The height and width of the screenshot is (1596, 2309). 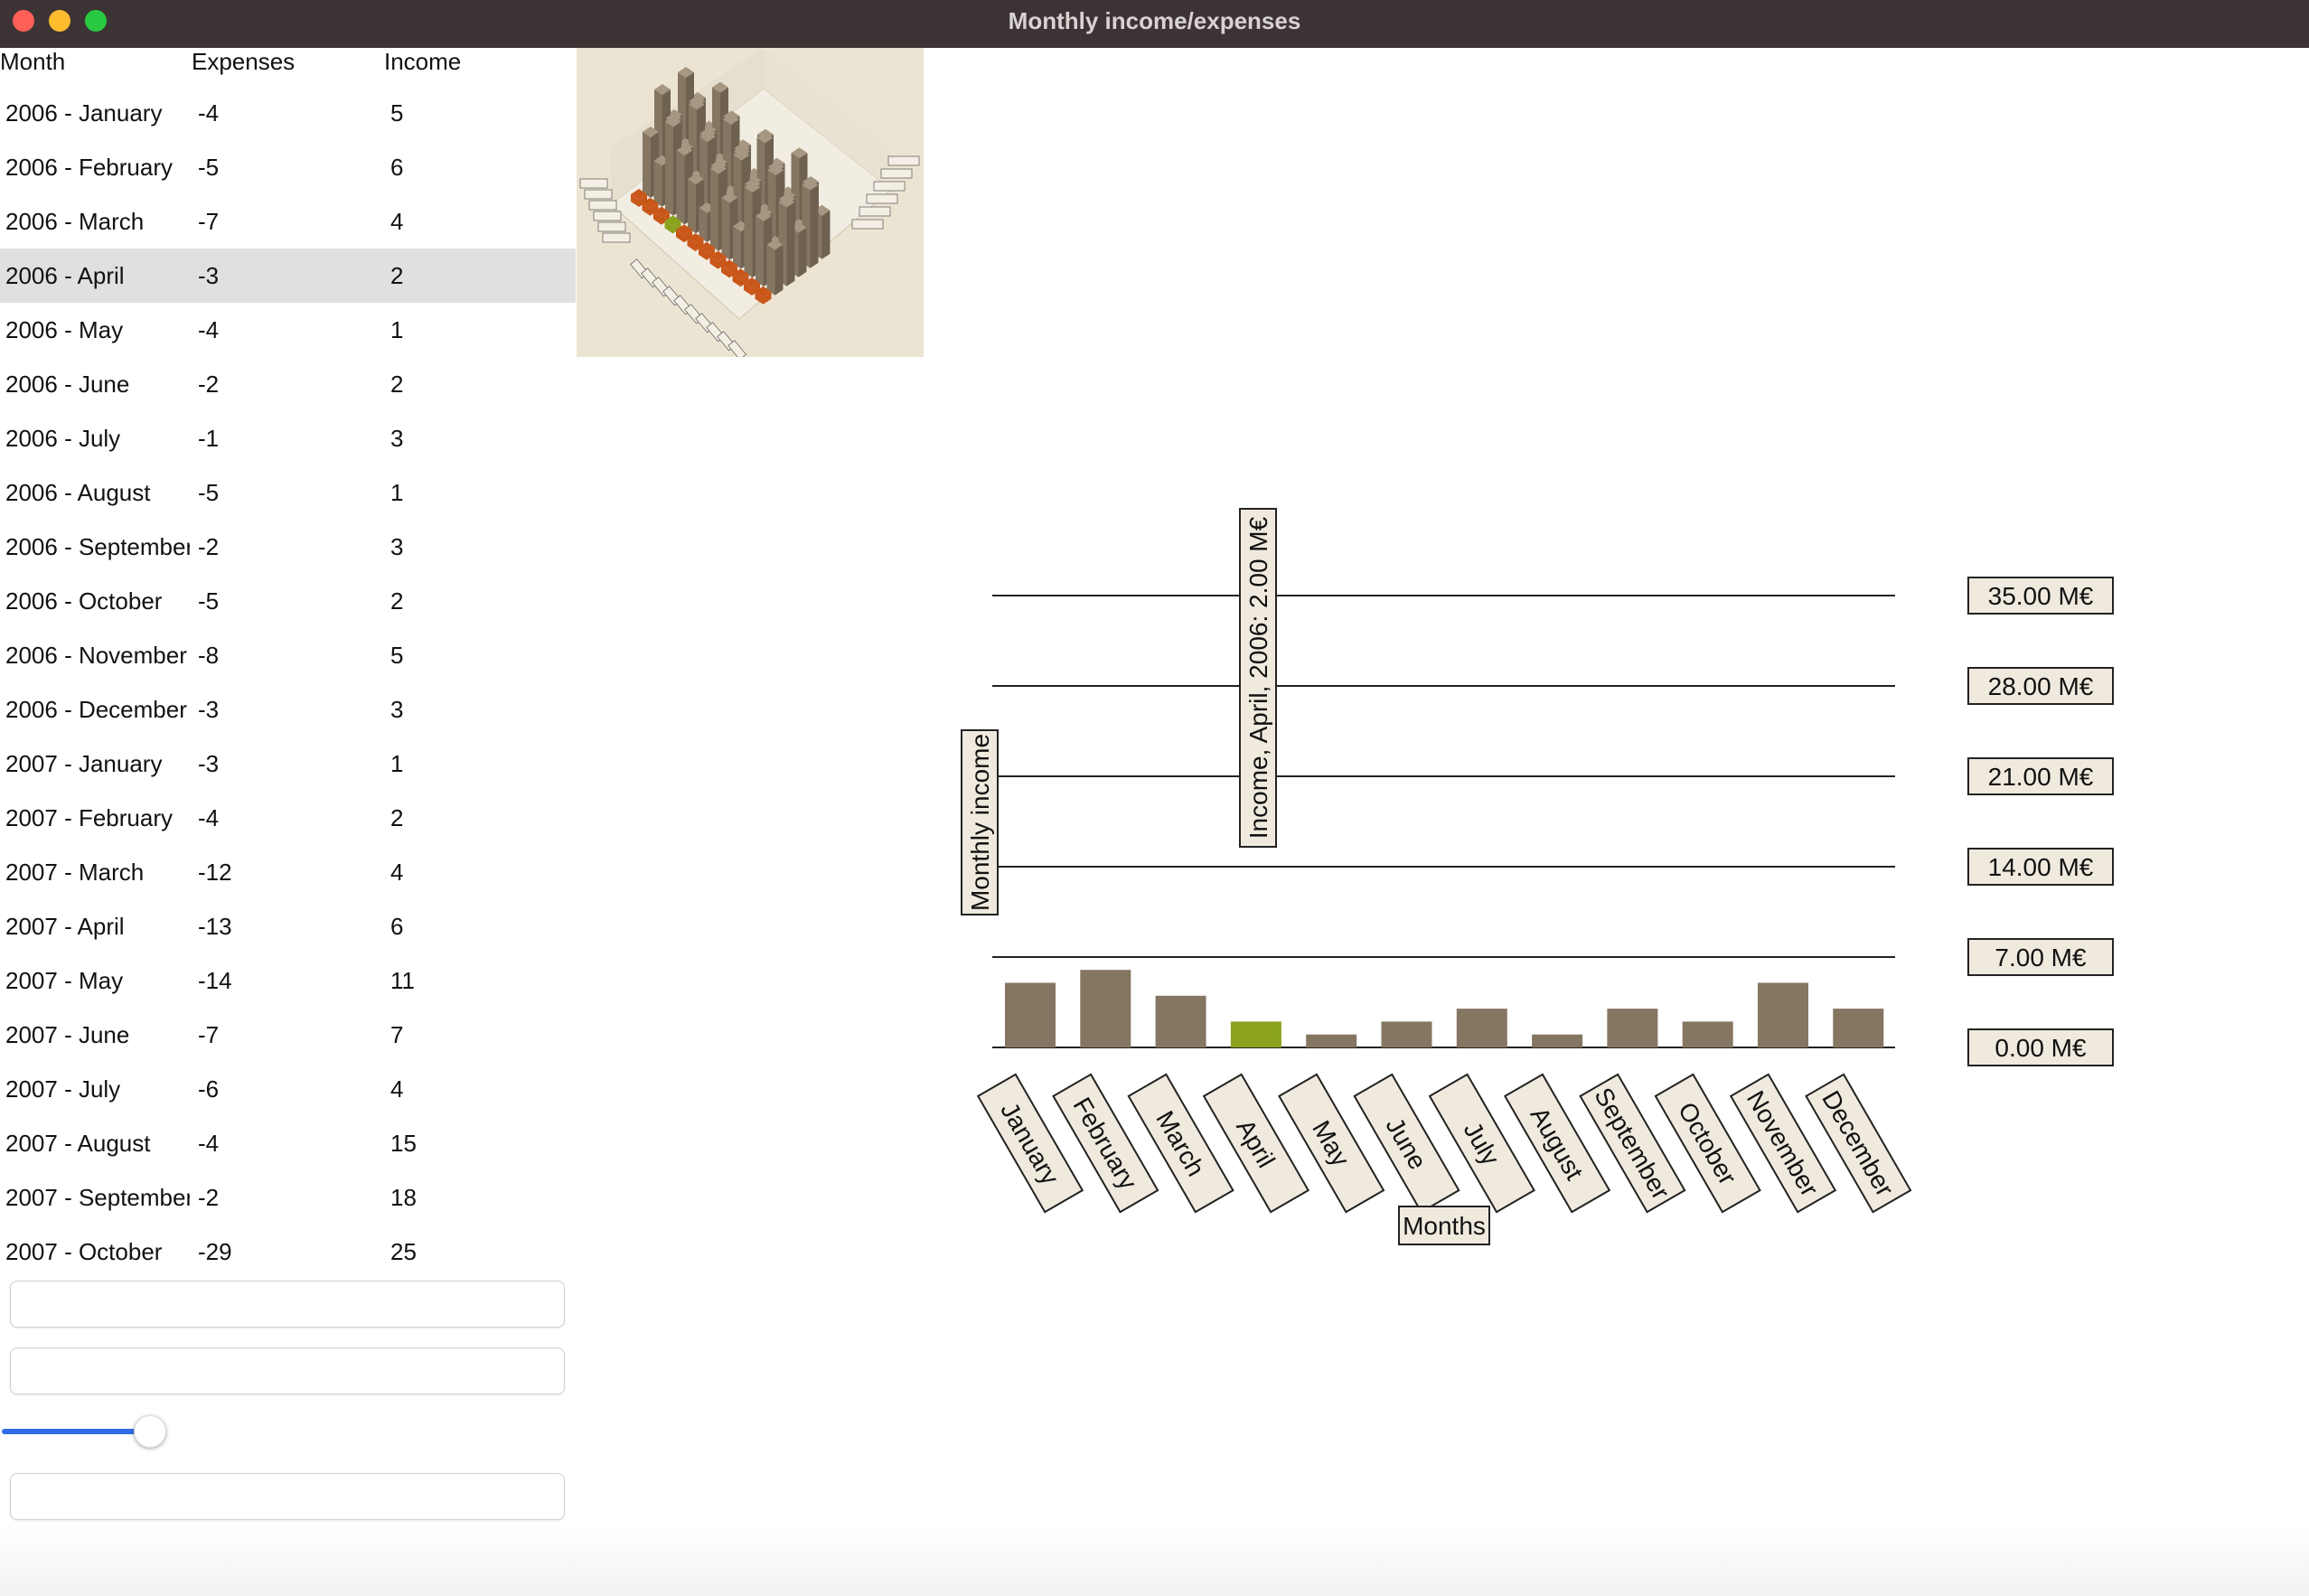 What do you see at coordinates (403, 1251) in the screenshot?
I see `income-cell: 25` at bounding box center [403, 1251].